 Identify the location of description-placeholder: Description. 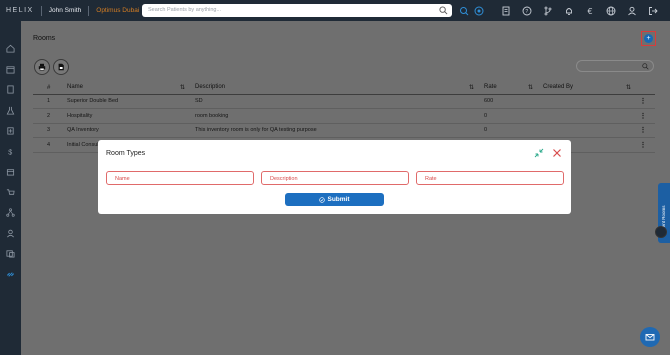
(284, 178).